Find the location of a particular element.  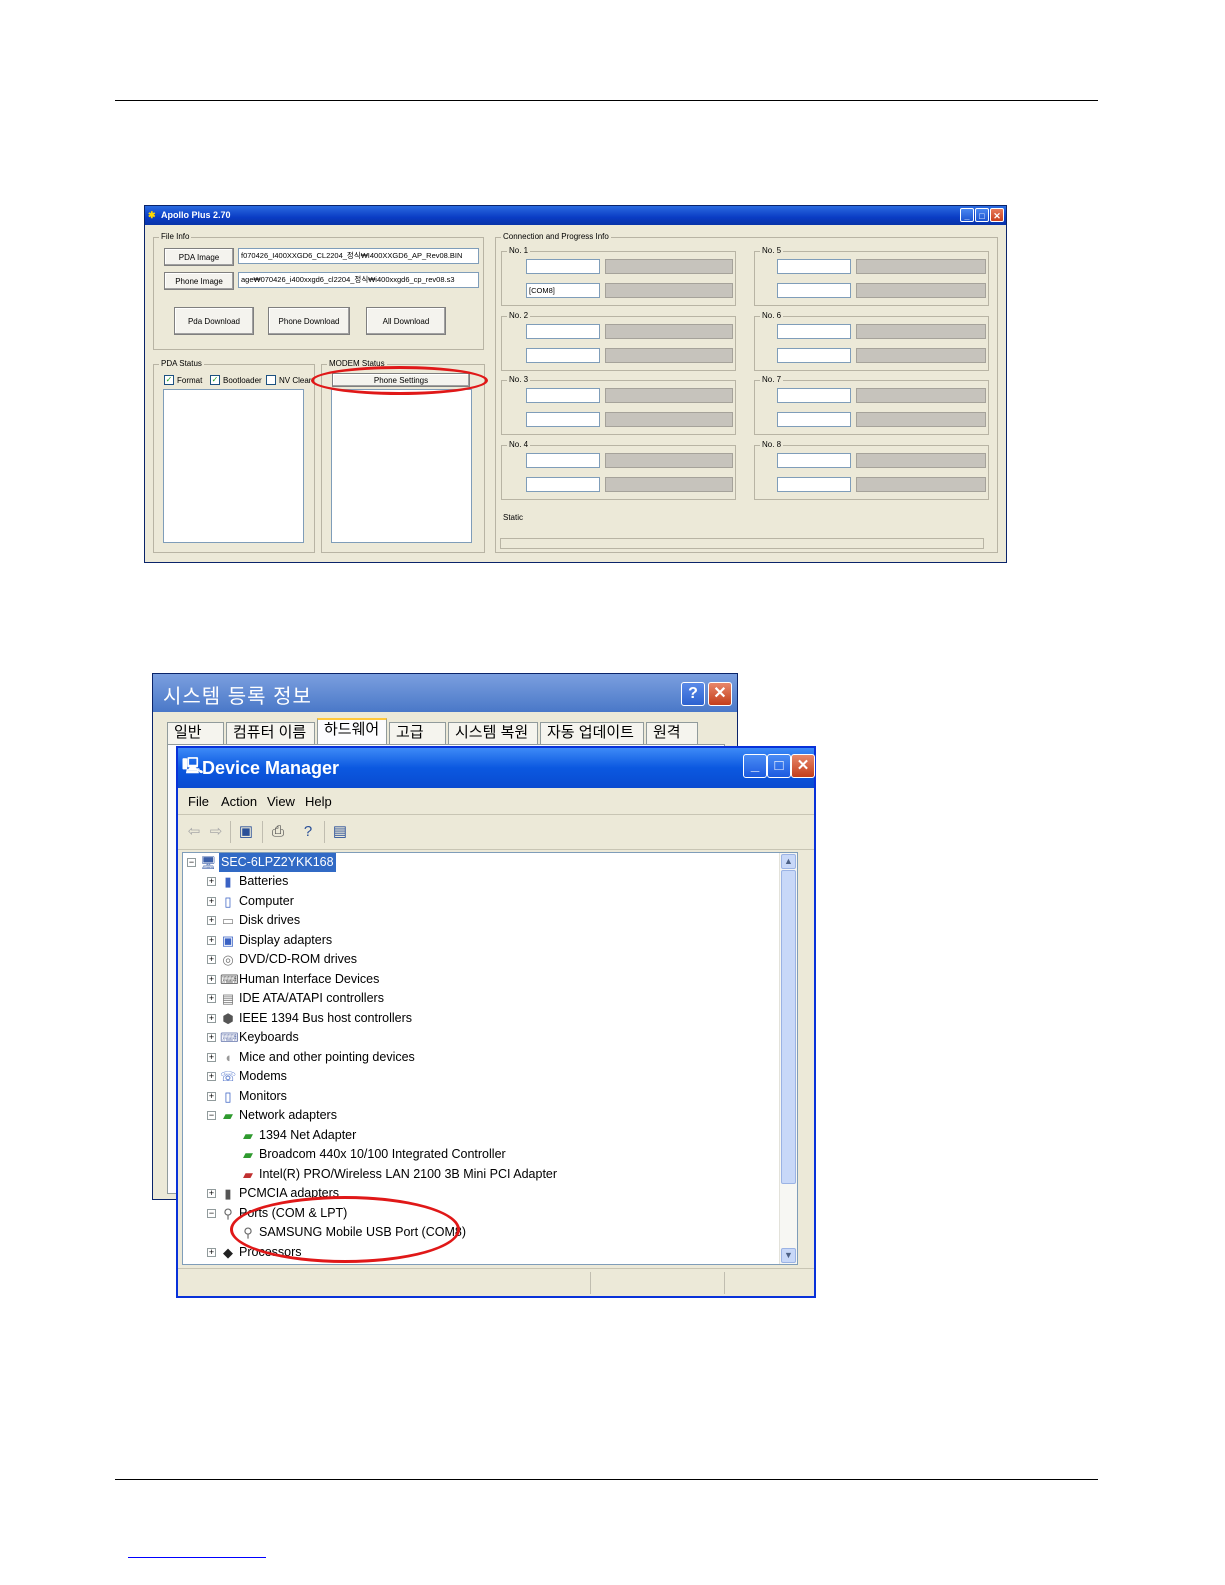

properties-icon: ▣ is located at coordinates (246, 832).